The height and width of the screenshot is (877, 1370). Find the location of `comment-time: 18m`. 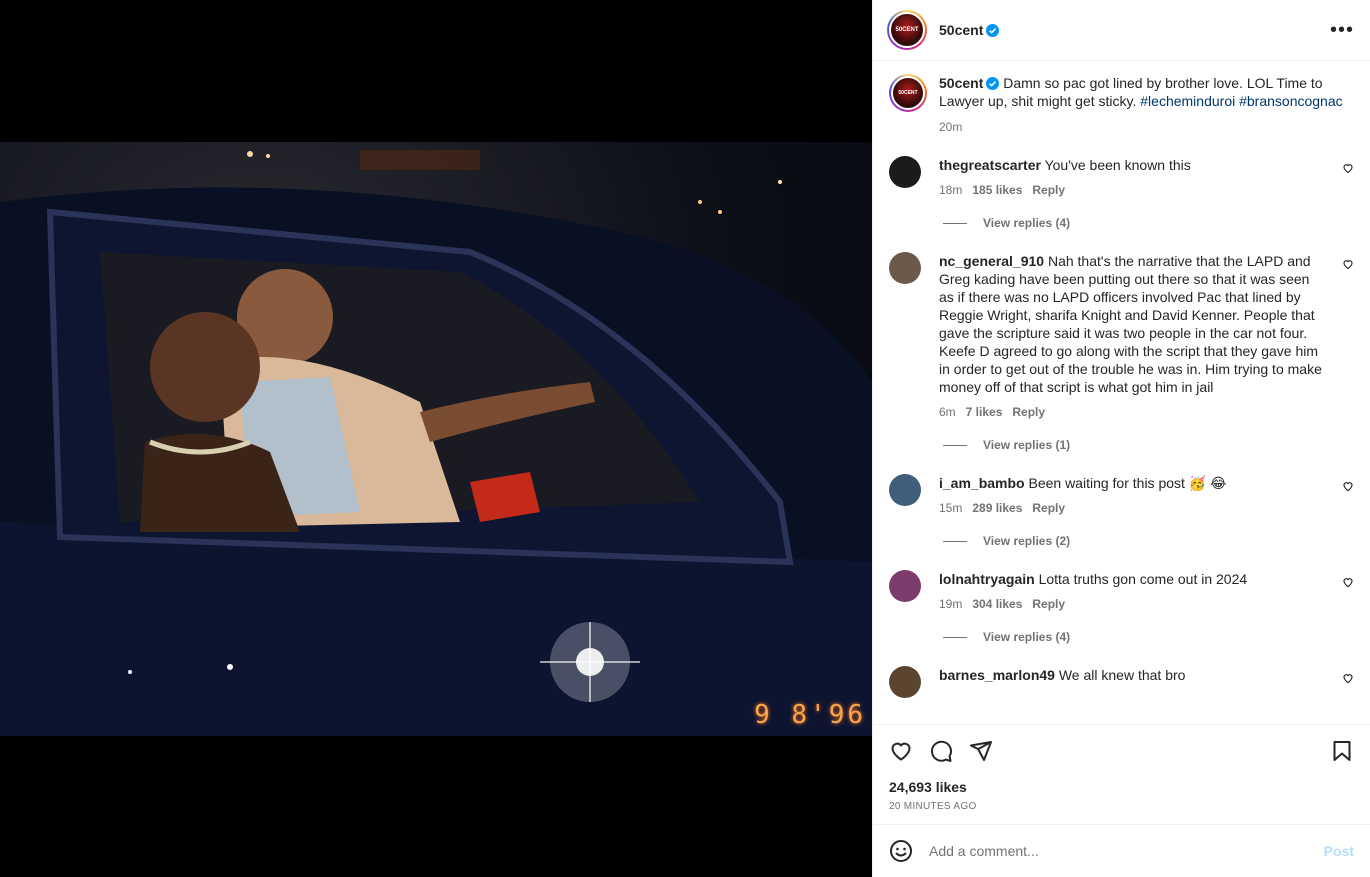

comment-time: 18m is located at coordinates (950, 190).